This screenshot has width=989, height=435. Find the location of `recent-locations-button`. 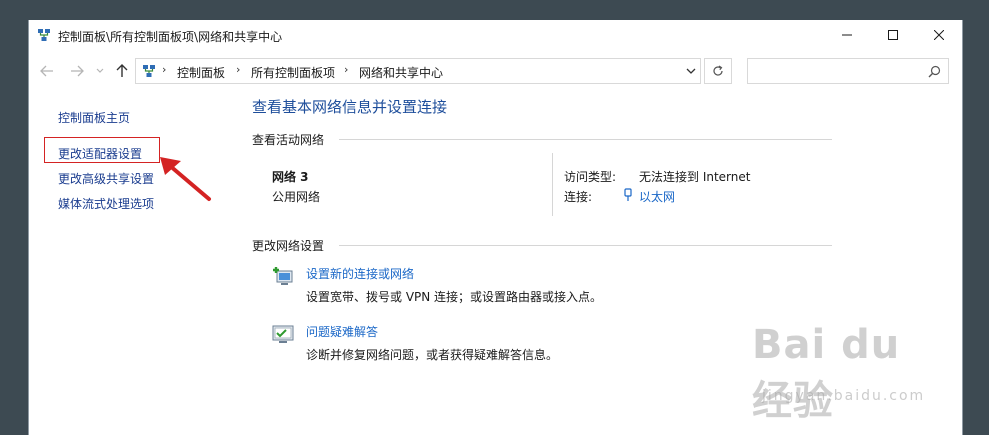

recent-locations-button is located at coordinates (100, 71).